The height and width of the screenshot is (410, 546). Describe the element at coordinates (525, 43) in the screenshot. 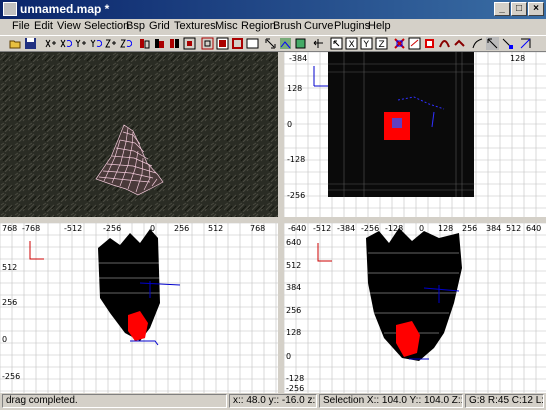

I see `scale-tool-icon` at that location.